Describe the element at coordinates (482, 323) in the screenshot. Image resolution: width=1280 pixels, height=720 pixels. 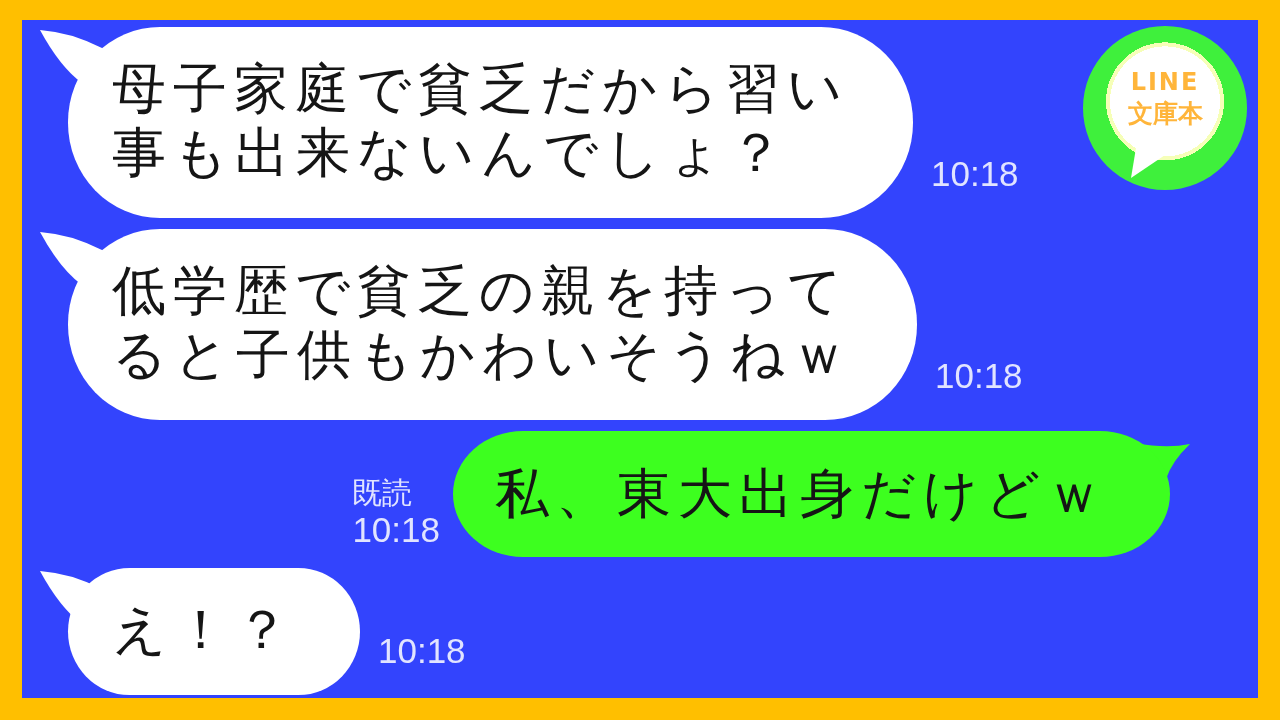
I see `message-text: 低学歴で貧乏の親を持って ると子供もかわいそうねｗ` at that location.